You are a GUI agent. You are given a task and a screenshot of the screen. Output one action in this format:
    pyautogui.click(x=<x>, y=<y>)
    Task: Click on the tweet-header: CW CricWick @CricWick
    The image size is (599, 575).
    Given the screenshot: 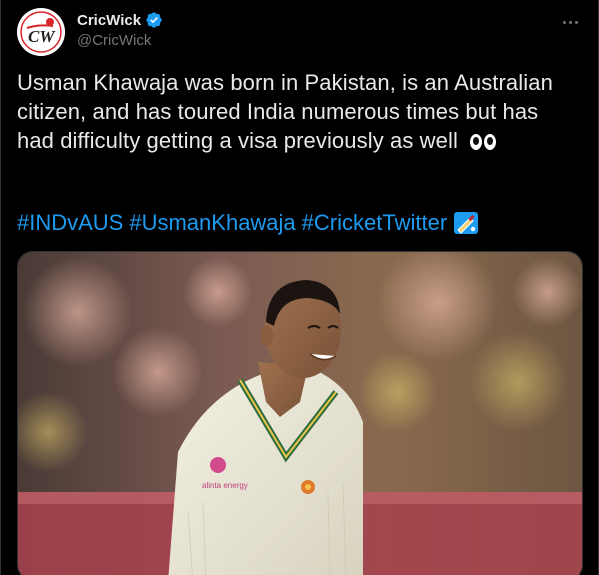 What is the action you would take?
    pyautogui.click(x=299, y=32)
    